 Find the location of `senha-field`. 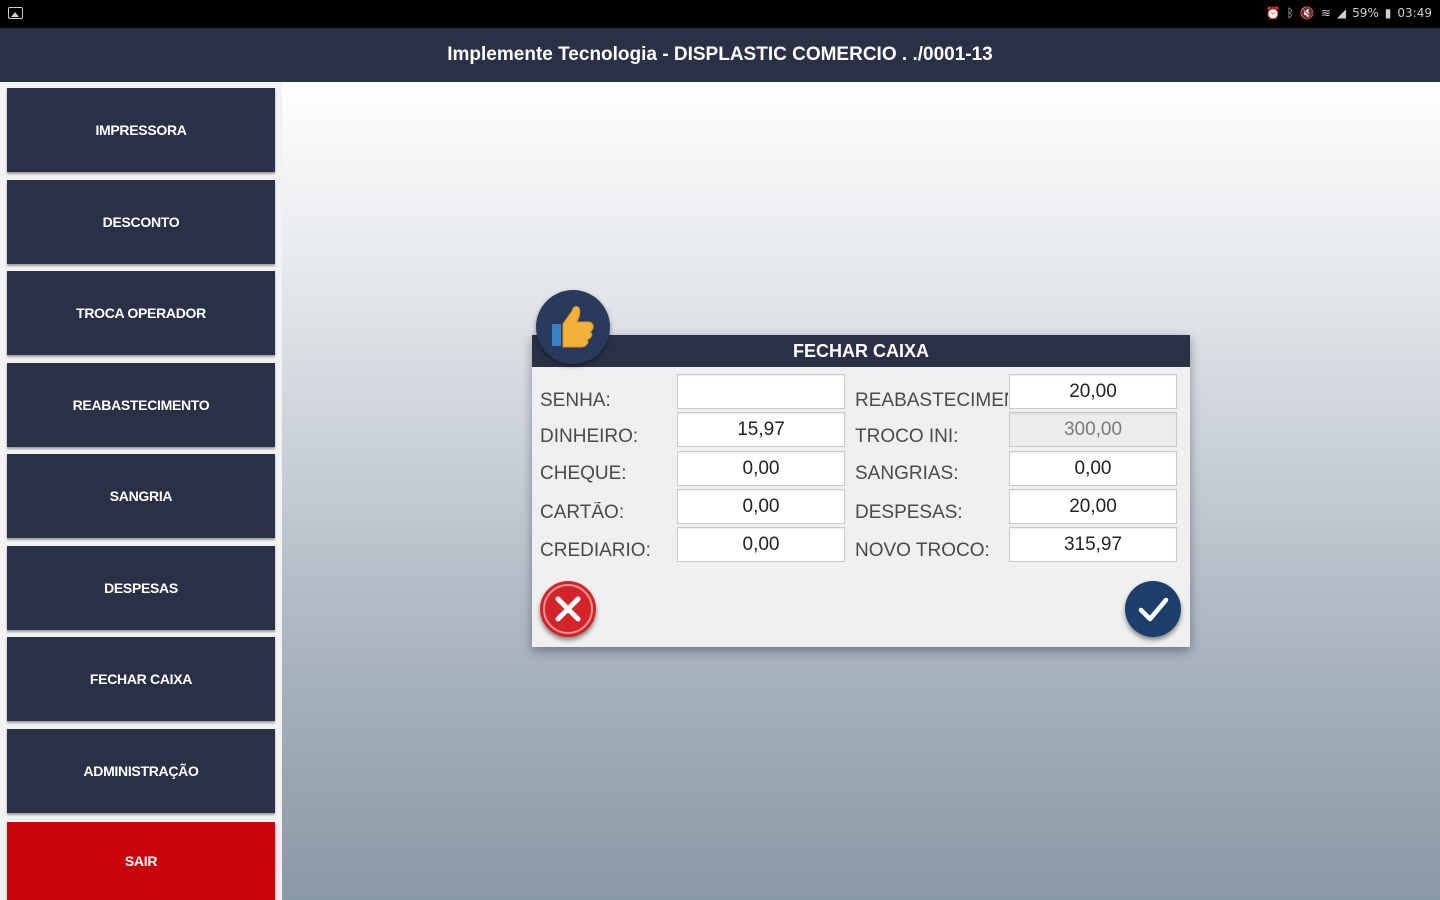

senha-field is located at coordinates (761, 391).